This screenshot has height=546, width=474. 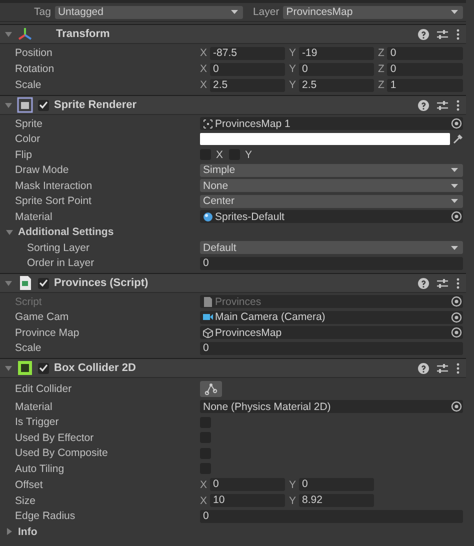 What do you see at coordinates (331, 201) in the screenshot?
I see `dropdown: Center` at bounding box center [331, 201].